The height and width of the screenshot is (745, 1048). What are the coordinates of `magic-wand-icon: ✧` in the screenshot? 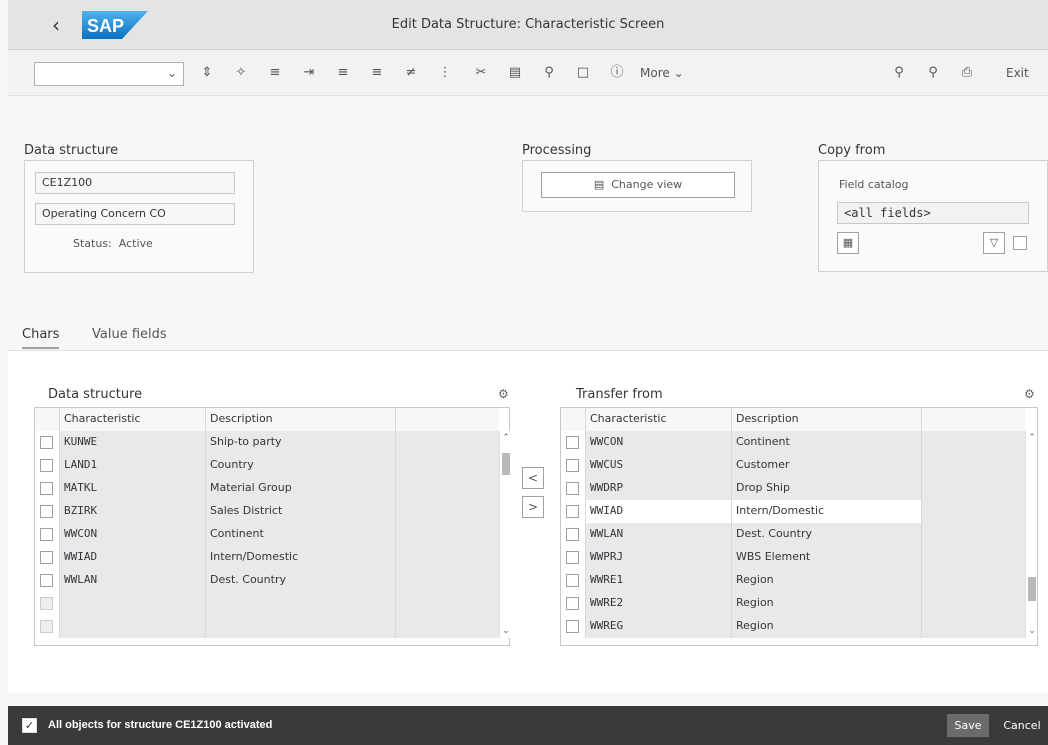 It's located at (241, 73).